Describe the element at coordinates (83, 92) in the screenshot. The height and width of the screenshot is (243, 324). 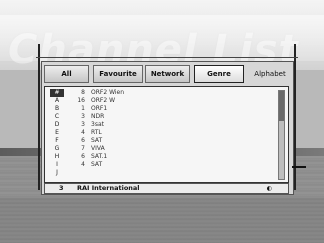
I see `channel-number: 8` at that location.